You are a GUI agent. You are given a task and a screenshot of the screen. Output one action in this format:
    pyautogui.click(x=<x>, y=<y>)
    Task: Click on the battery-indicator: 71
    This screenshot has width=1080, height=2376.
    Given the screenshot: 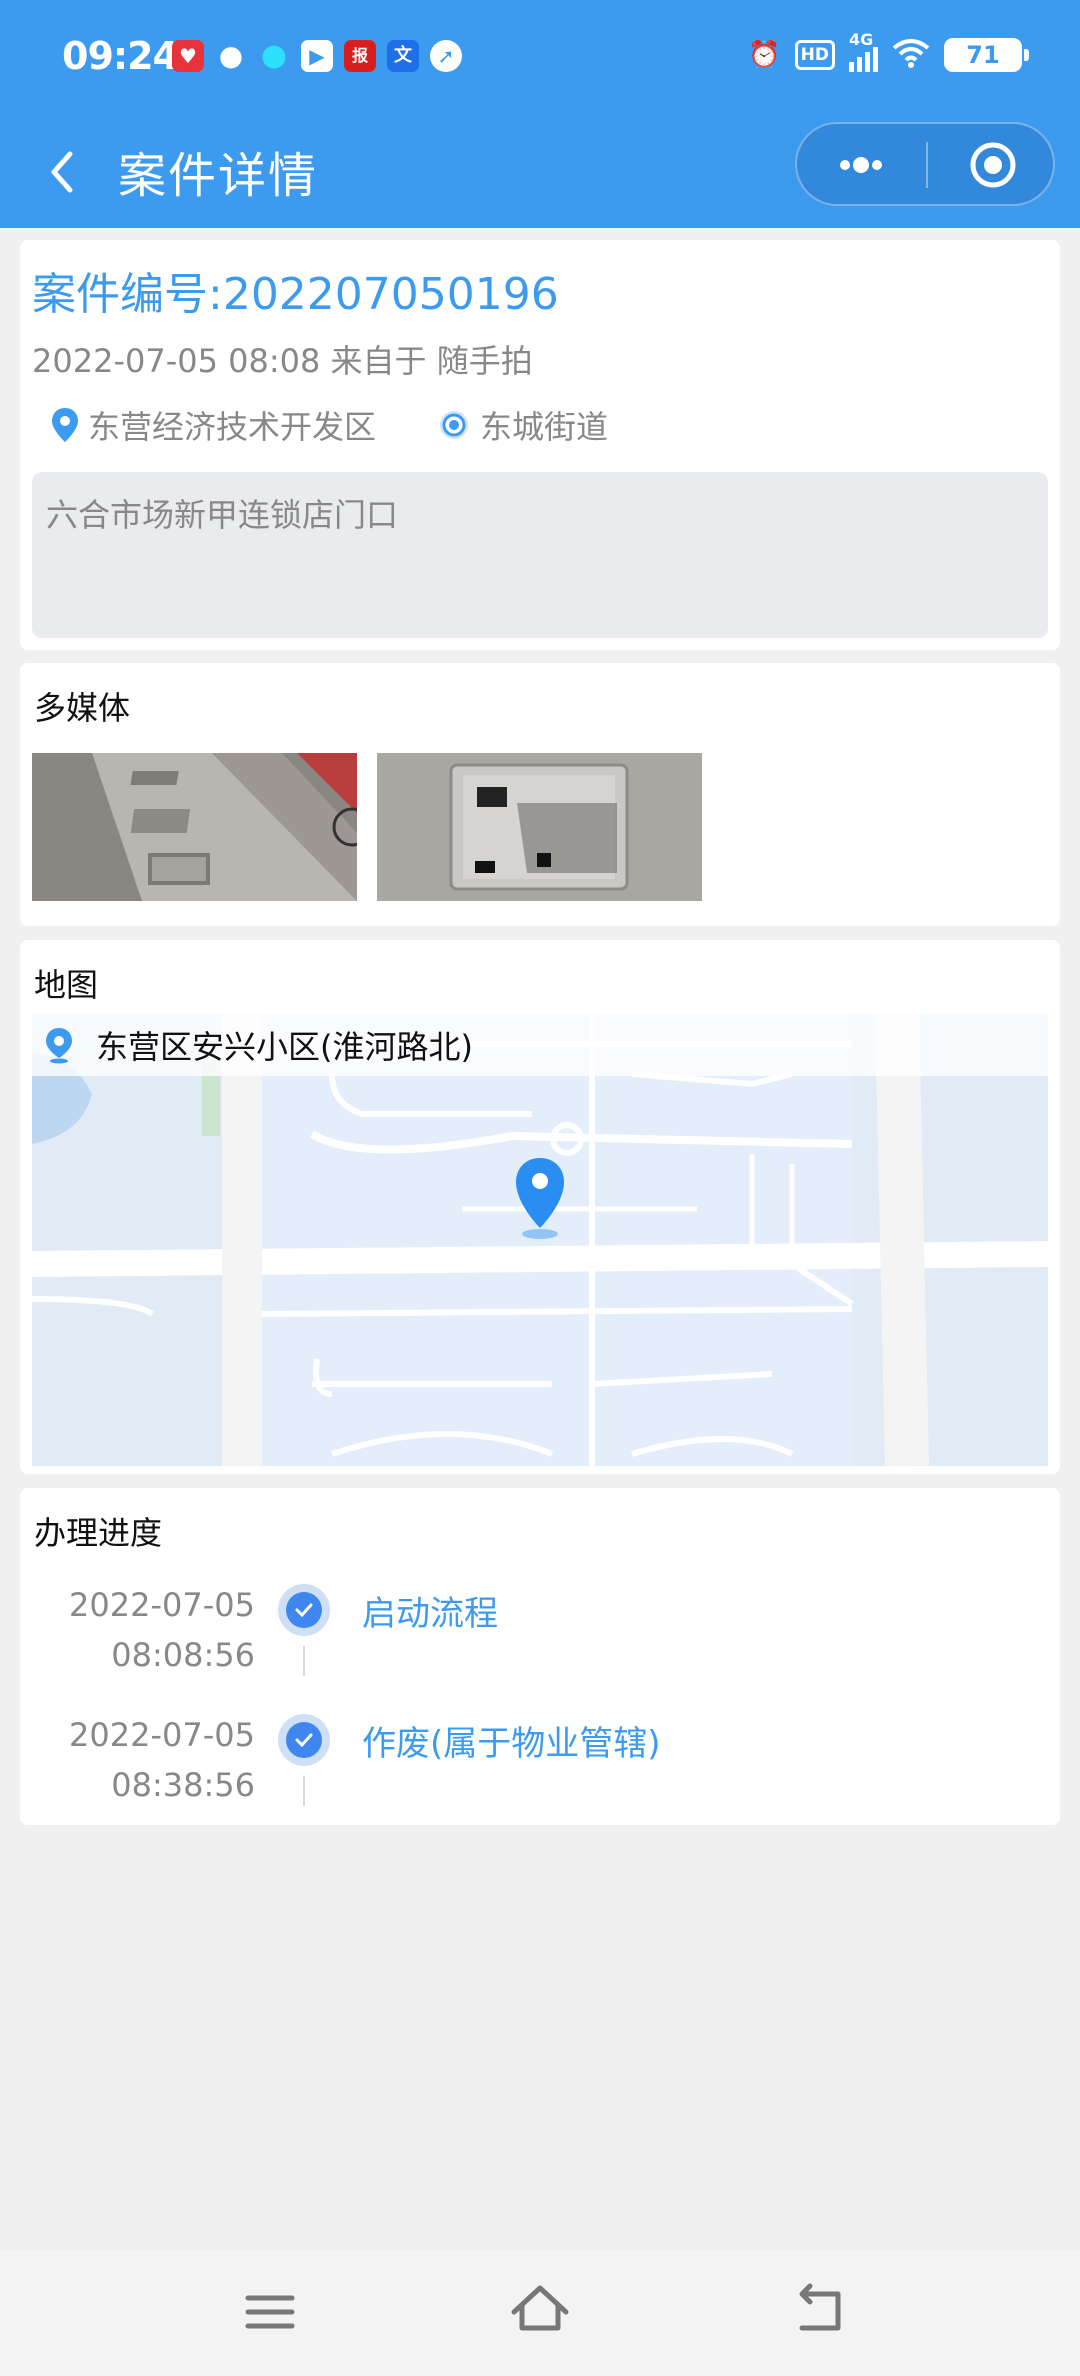 What is the action you would take?
    pyautogui.click(x=986, y=55)
    